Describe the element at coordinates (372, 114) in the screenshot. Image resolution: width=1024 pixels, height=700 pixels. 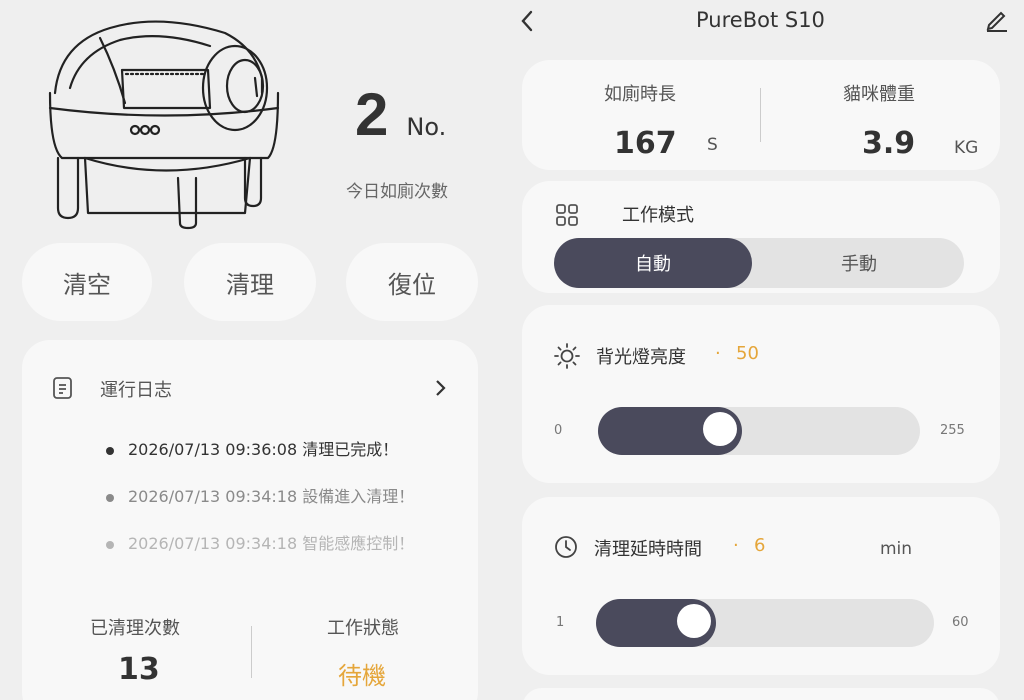
I see `daily-count-value: 2` at that location.